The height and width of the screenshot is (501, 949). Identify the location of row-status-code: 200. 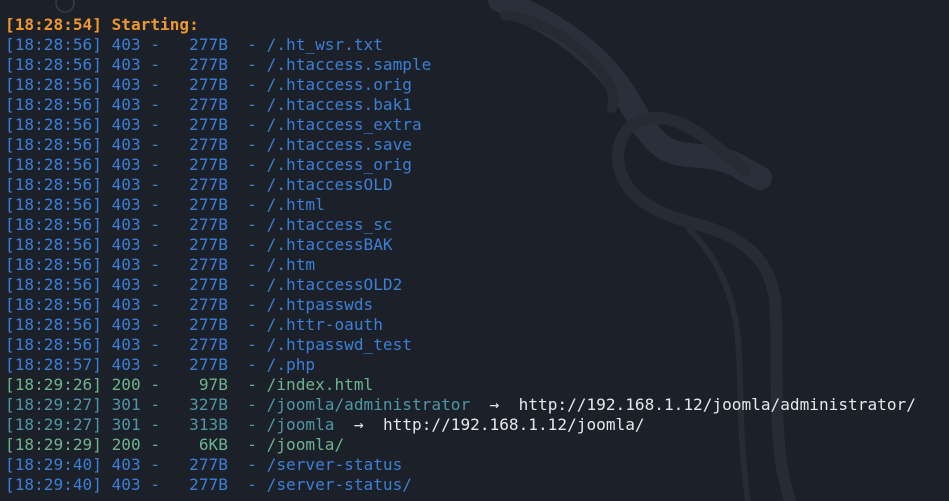
(126, 444).